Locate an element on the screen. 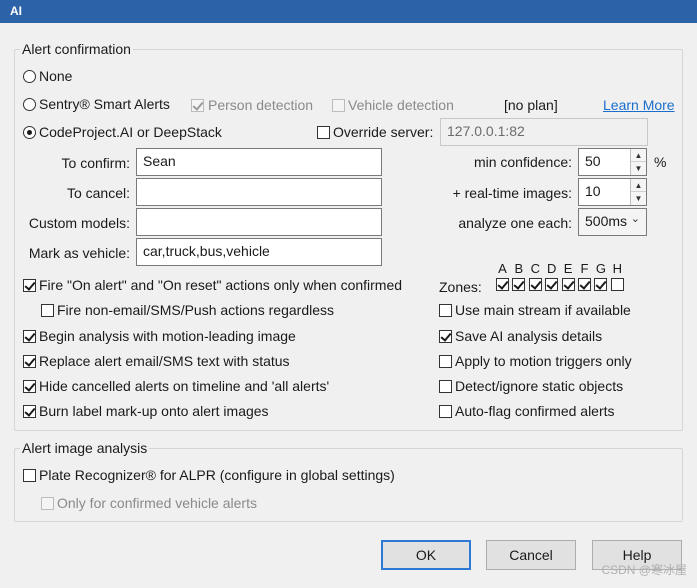  min-confidence-value: 50 is located at coordinates (593, 161).